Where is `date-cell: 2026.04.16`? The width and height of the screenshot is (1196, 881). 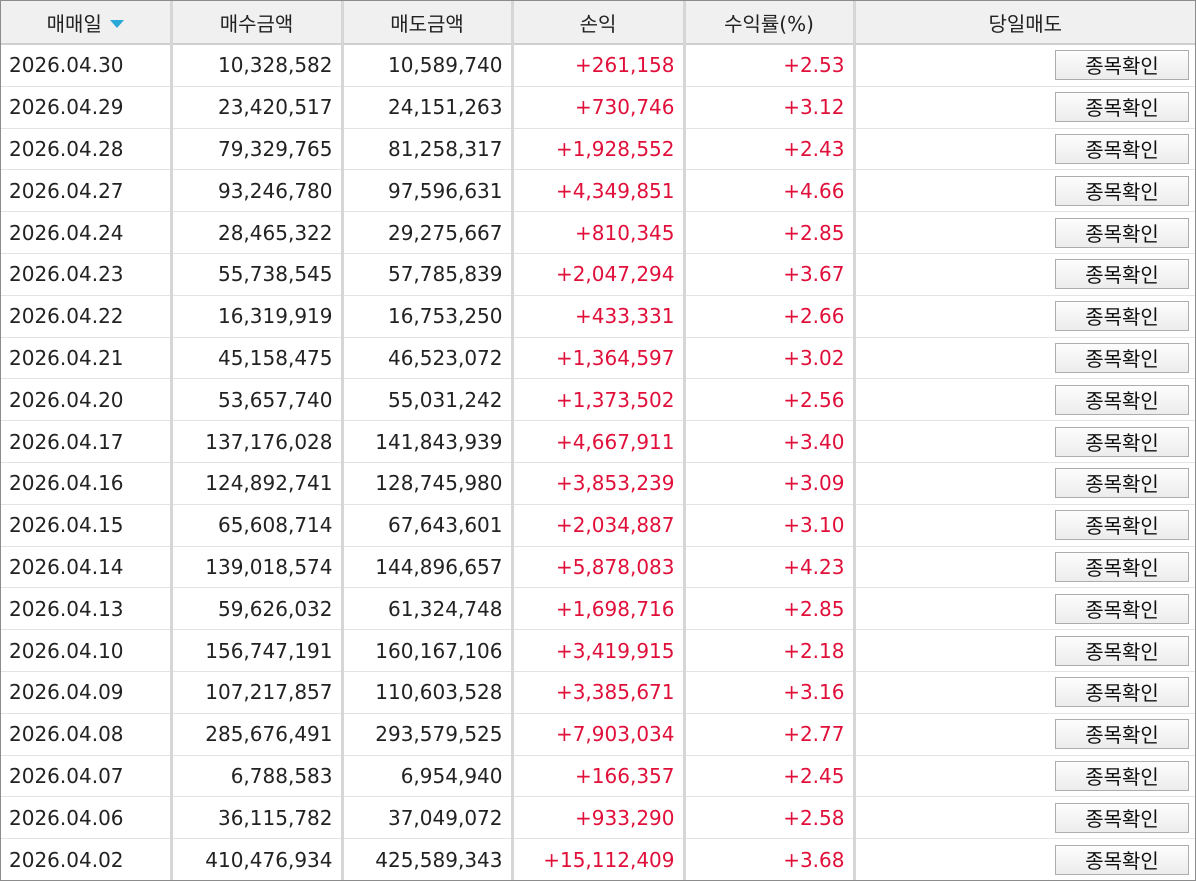 date-cell: 2026.04.16 is located at coordinates (87, 483).